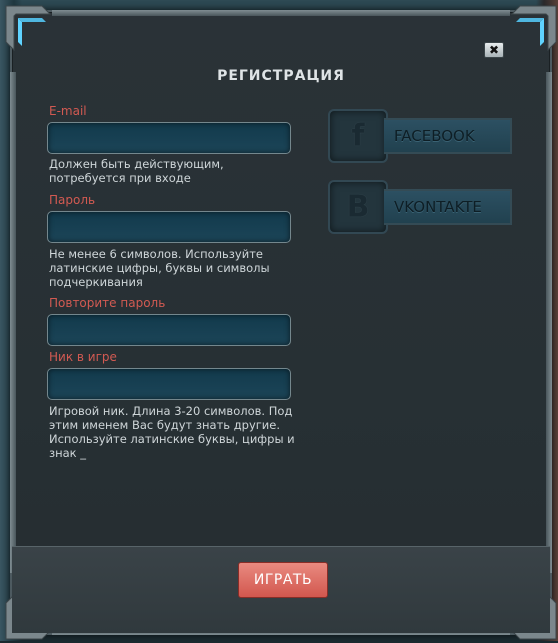 Image resolution: width=558 pixels, height=643 pixels. What do you see at coordinates (281, 13) in the screenshot?
I see `frame-top` at bounding box center [281, 13].